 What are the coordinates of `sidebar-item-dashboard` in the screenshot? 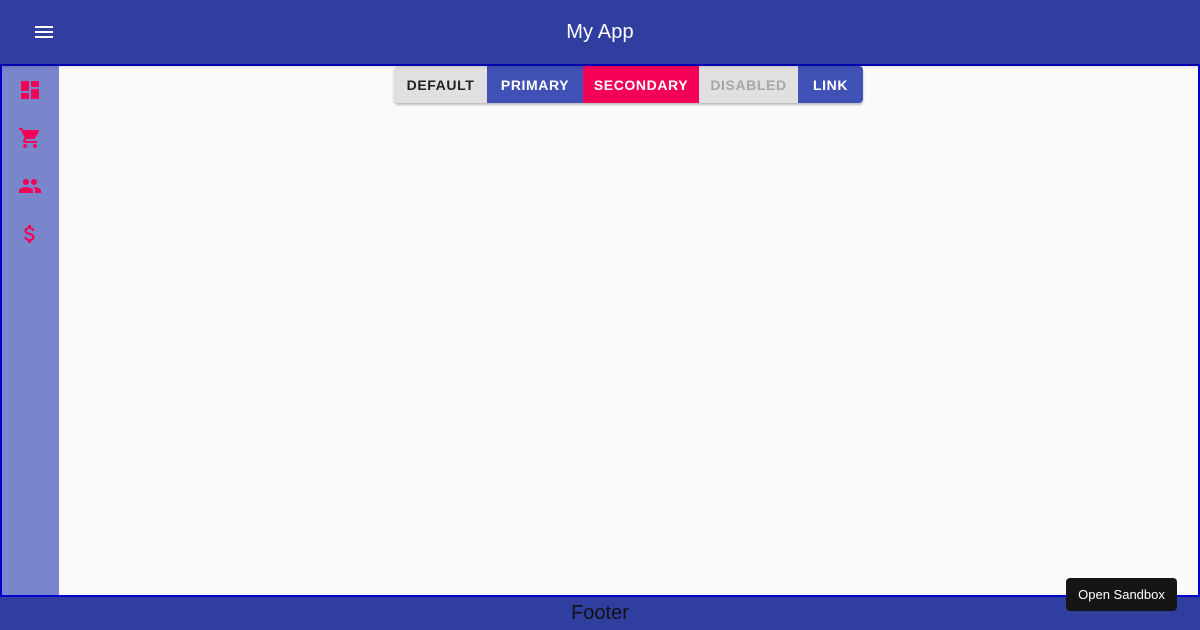 It's located at (30, 90).